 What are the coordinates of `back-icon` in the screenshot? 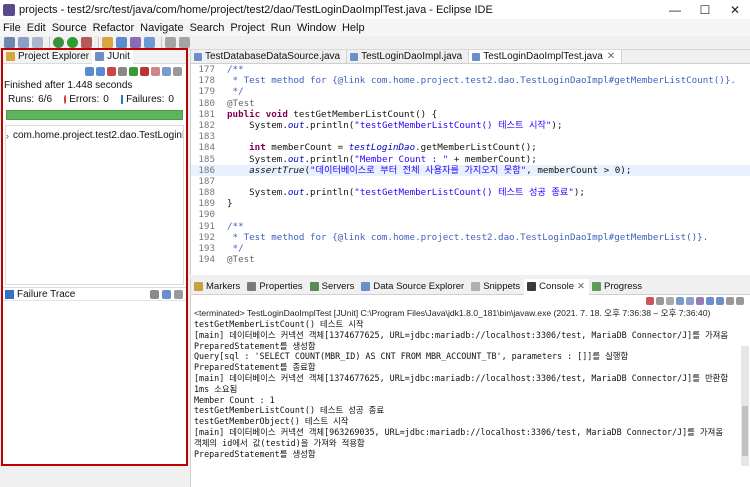 It's located at (170, 42).